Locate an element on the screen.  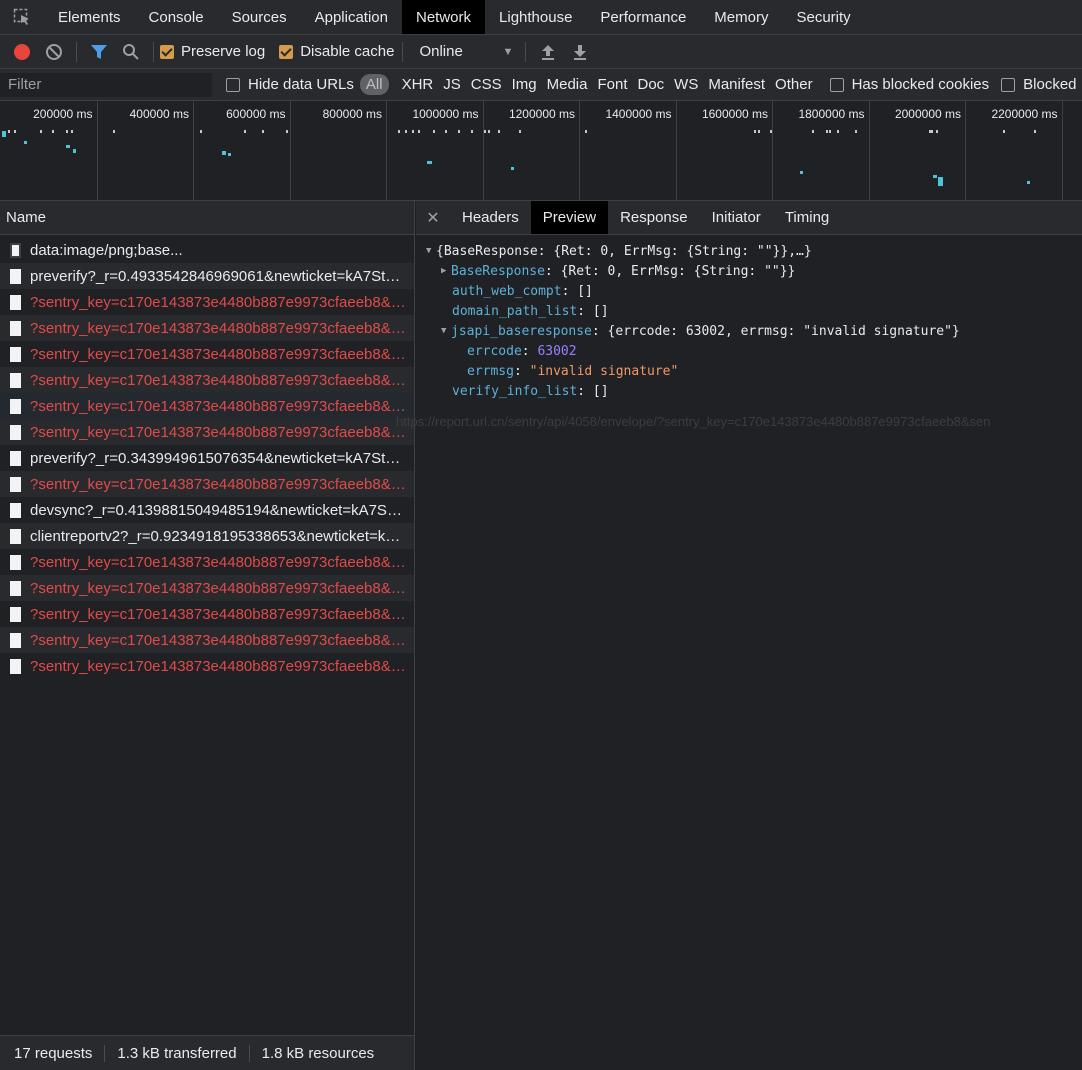
filter-type-js: JS is located at coordinates (452, 84).